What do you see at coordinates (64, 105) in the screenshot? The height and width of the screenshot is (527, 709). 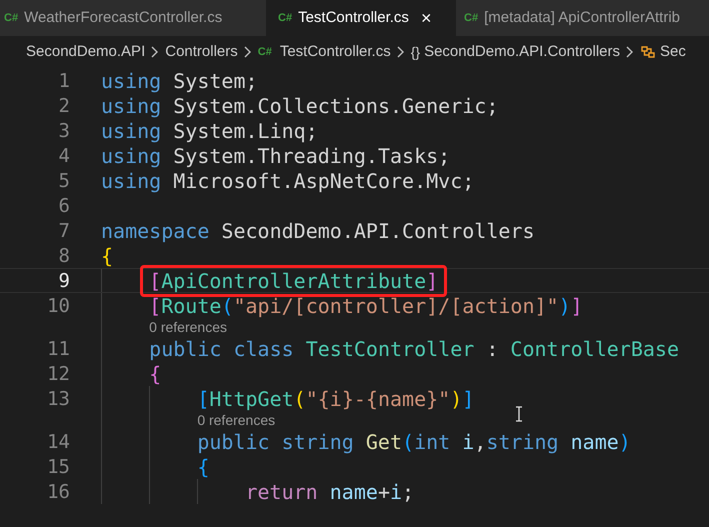 I see `line-number: 2` at bounding box center [64, 105].